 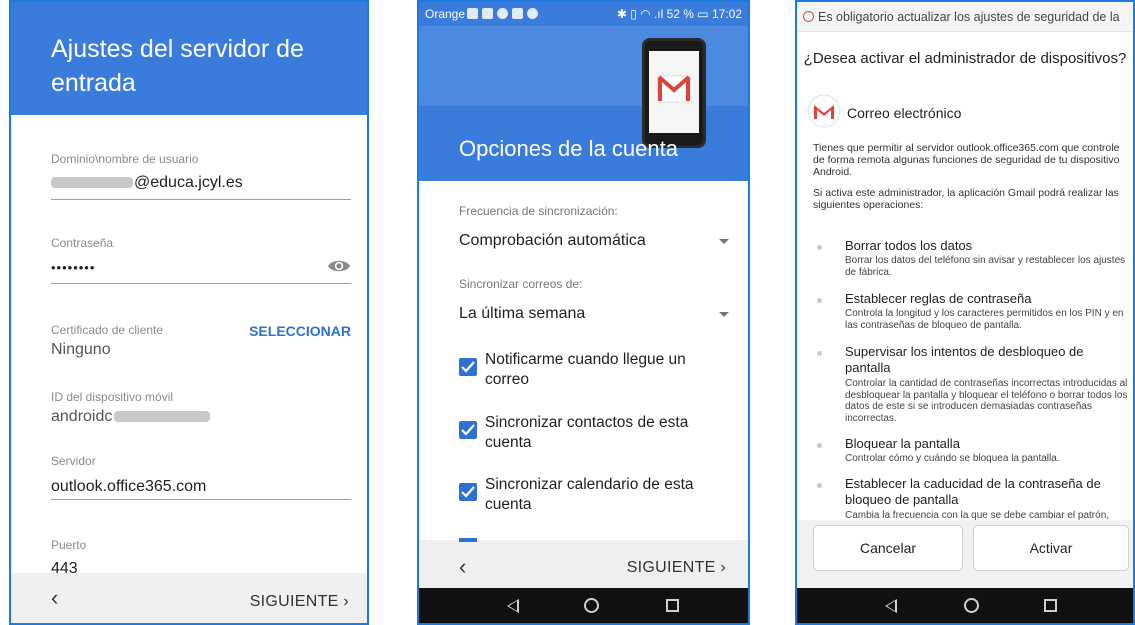 I want to click on sync-contacts-checkbox: Sincronizar contactos de esta cuenta, so click(x=594, y=434).